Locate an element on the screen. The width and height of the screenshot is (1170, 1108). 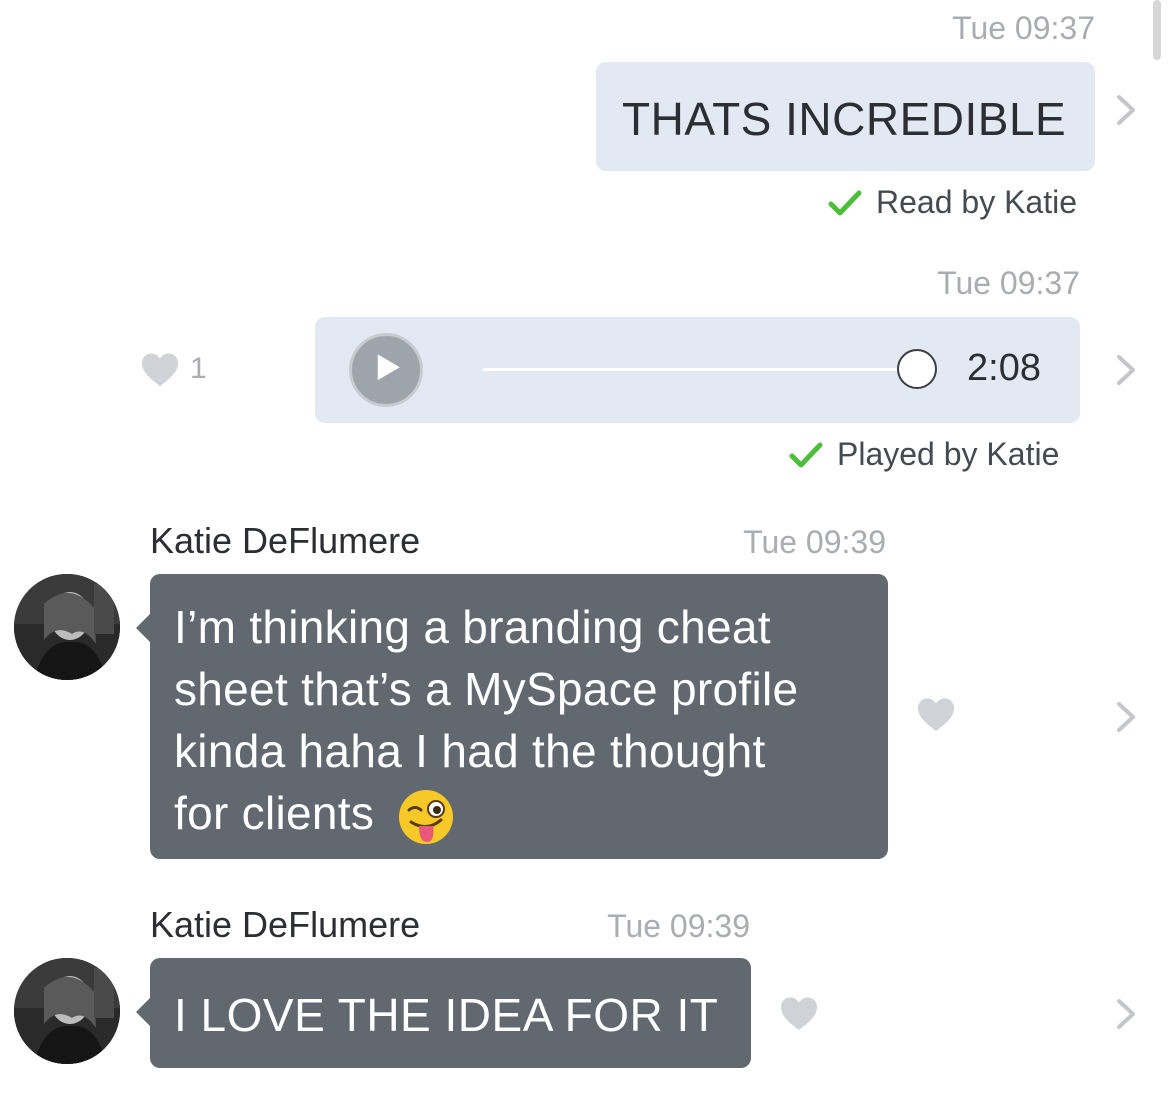
message-line: kinda haha I had the thought is located at coordinates (470, 751).